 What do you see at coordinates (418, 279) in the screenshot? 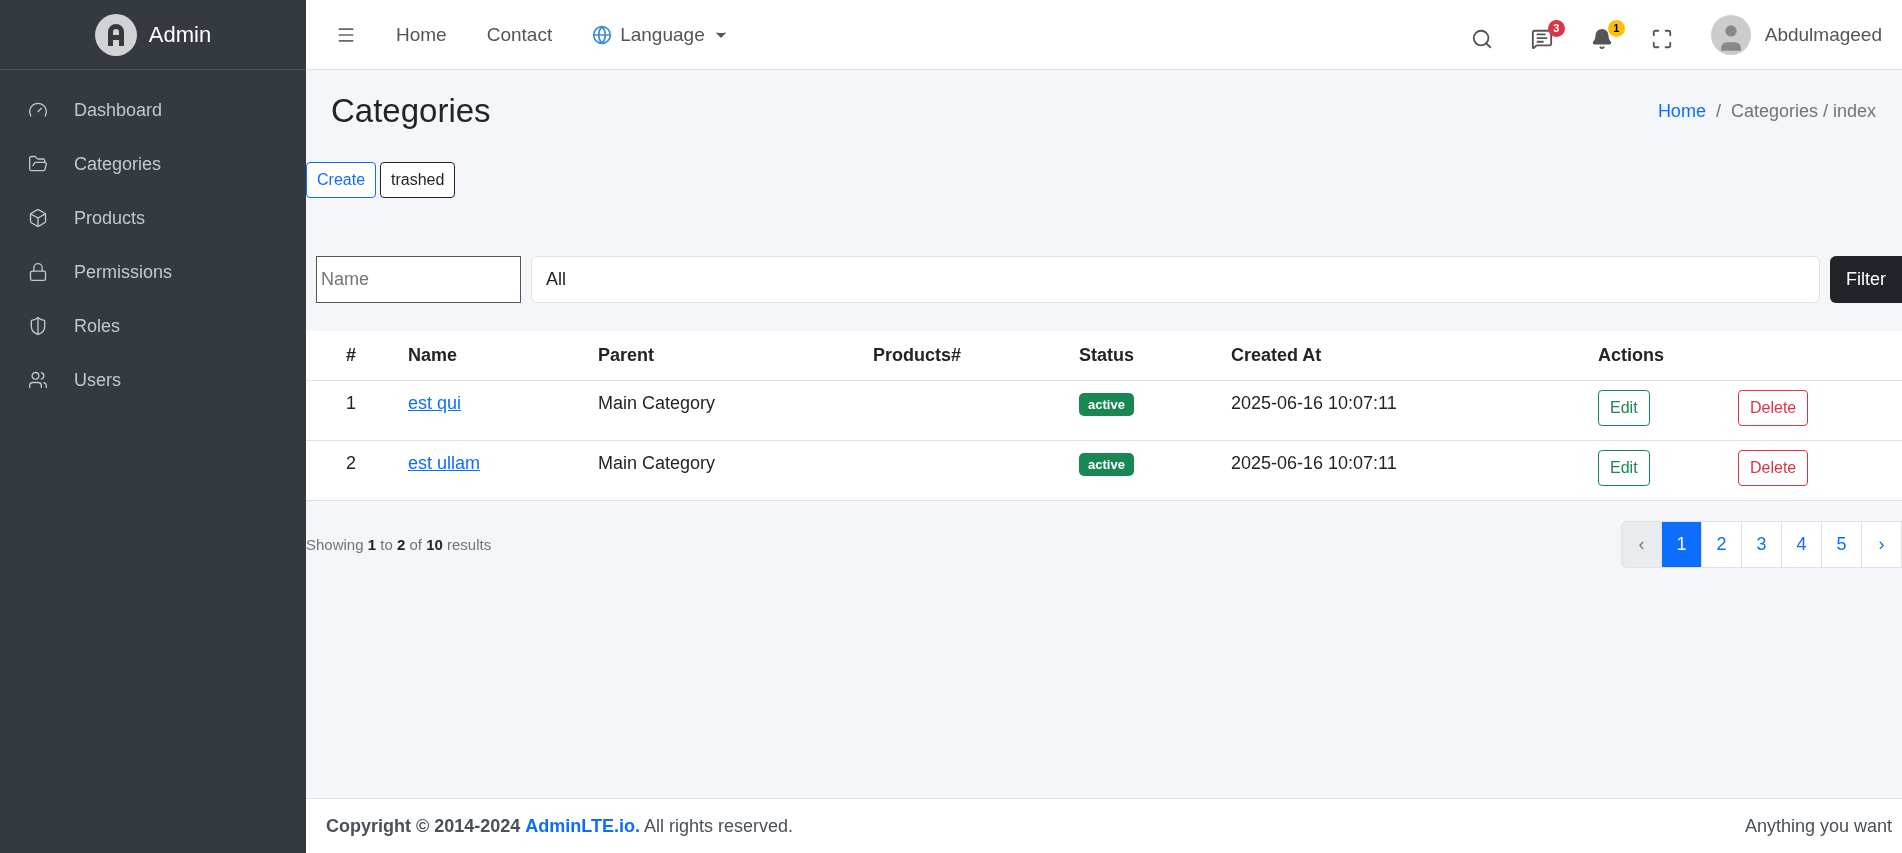
I see `name-input: Name` at bounding box center [418, 279].